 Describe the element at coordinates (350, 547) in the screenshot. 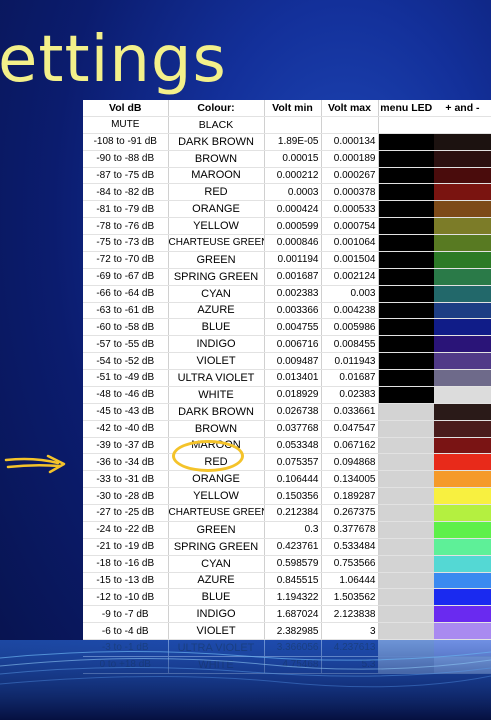

I see `volt-max-cell: 0.533484` at that location.